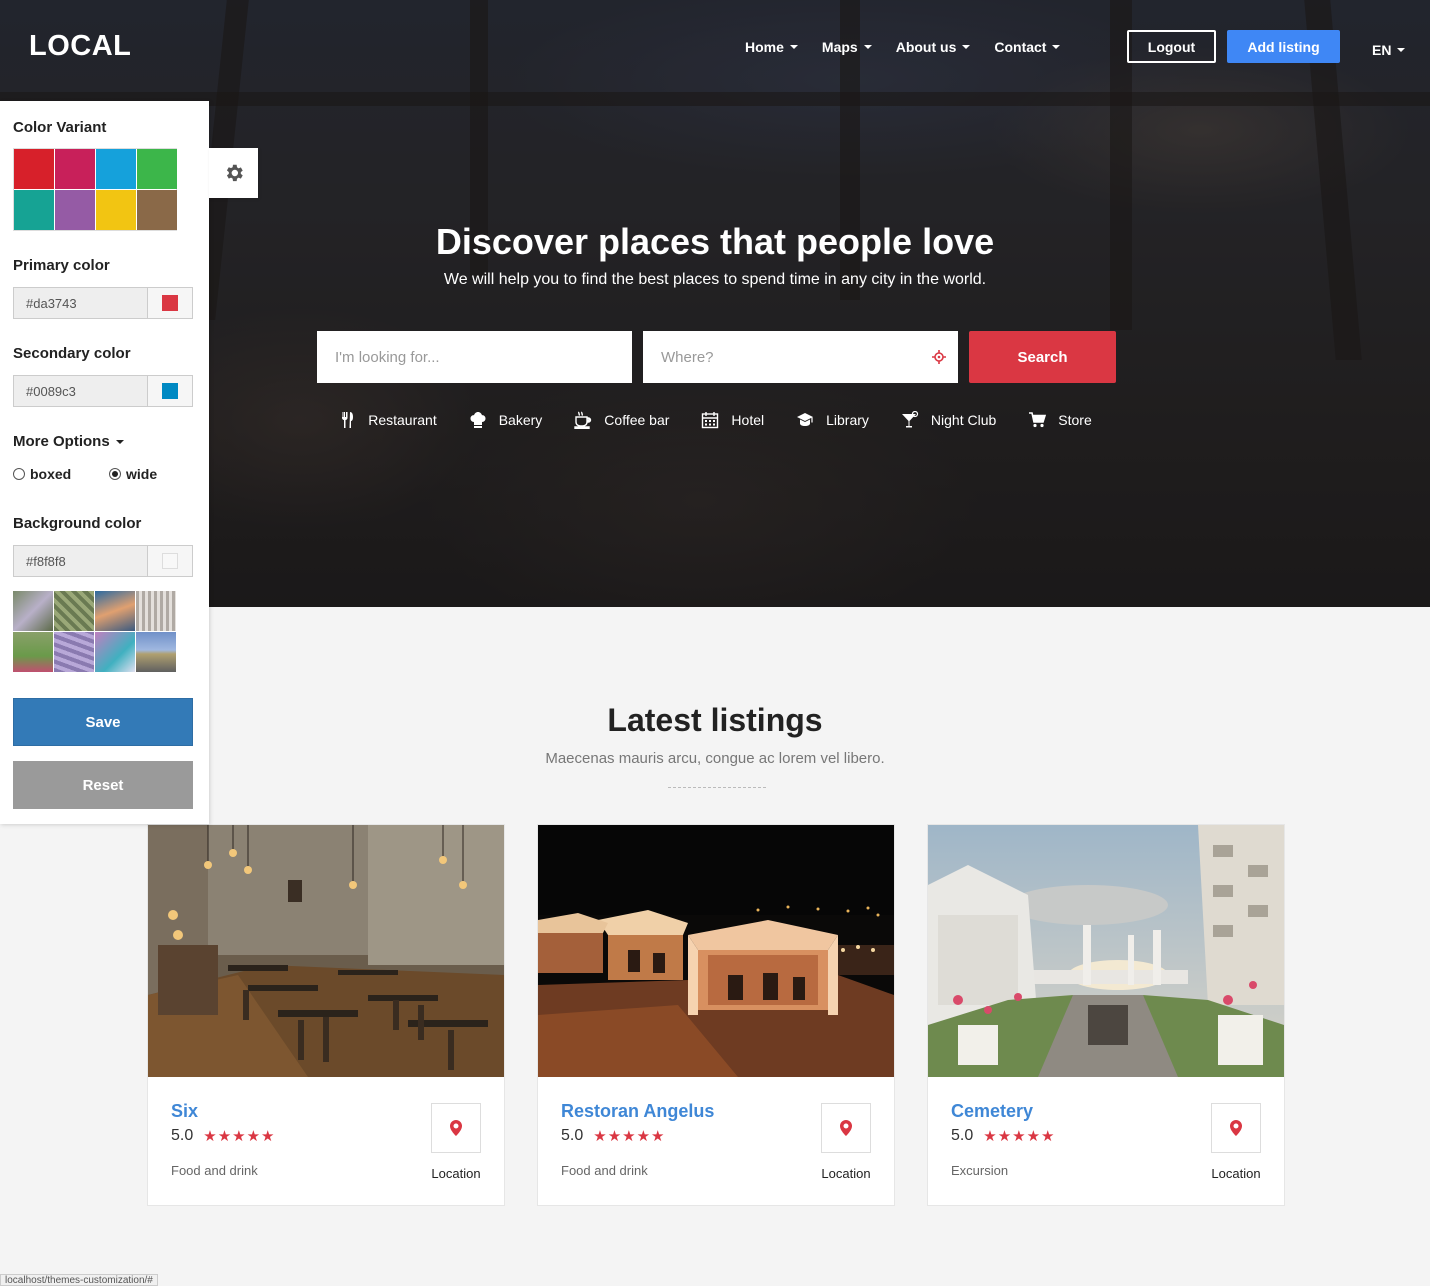  I want to click on language-selector: EN, so click(1389, 50).